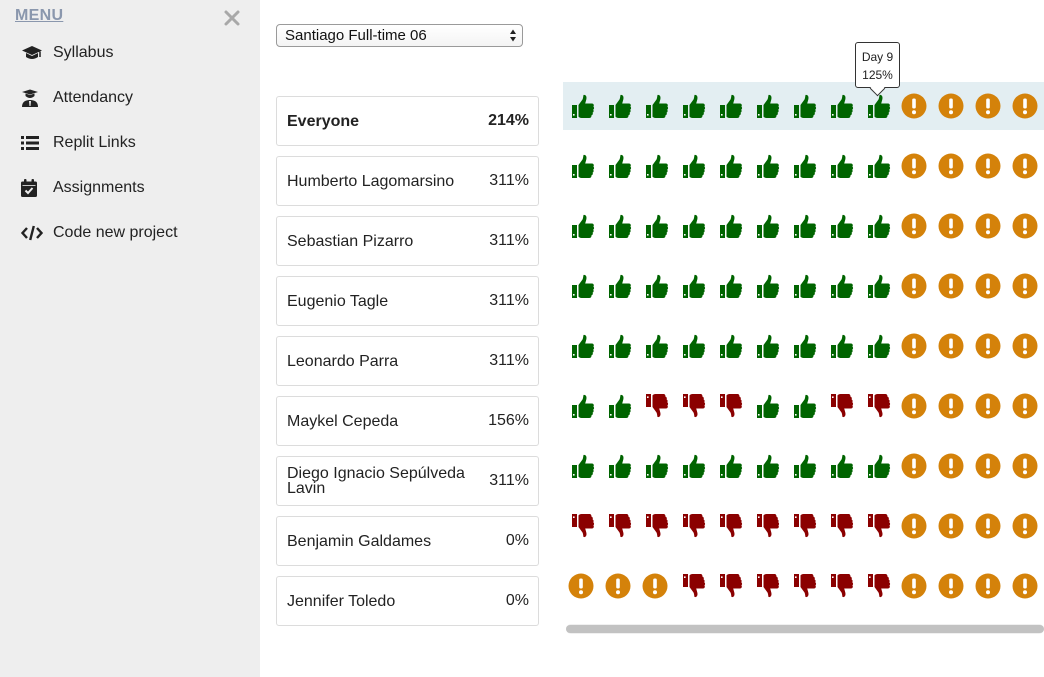 This screenshot has width=1044, height=677. Describe the element at coordinates (407, 361) in the screenshot. I see `student-row: Leonardo Parra 311%` at that location.